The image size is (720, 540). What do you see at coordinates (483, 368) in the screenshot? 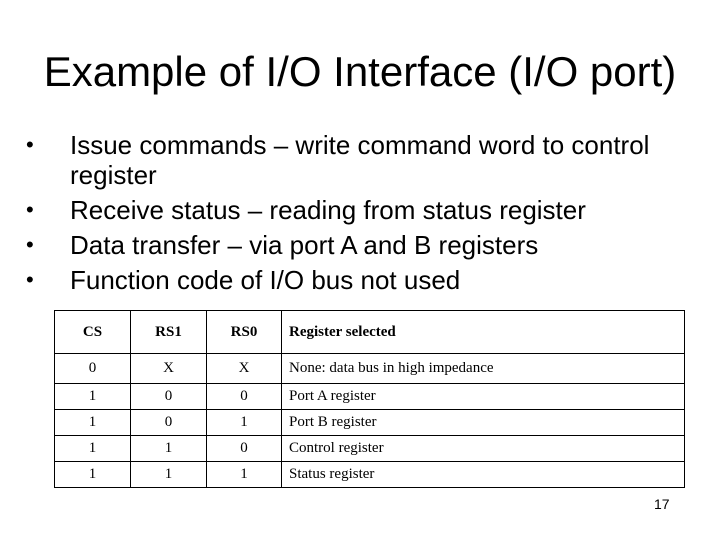
I see `cell-register: None: data bus in high impedance` at bounding box center [483, 368].